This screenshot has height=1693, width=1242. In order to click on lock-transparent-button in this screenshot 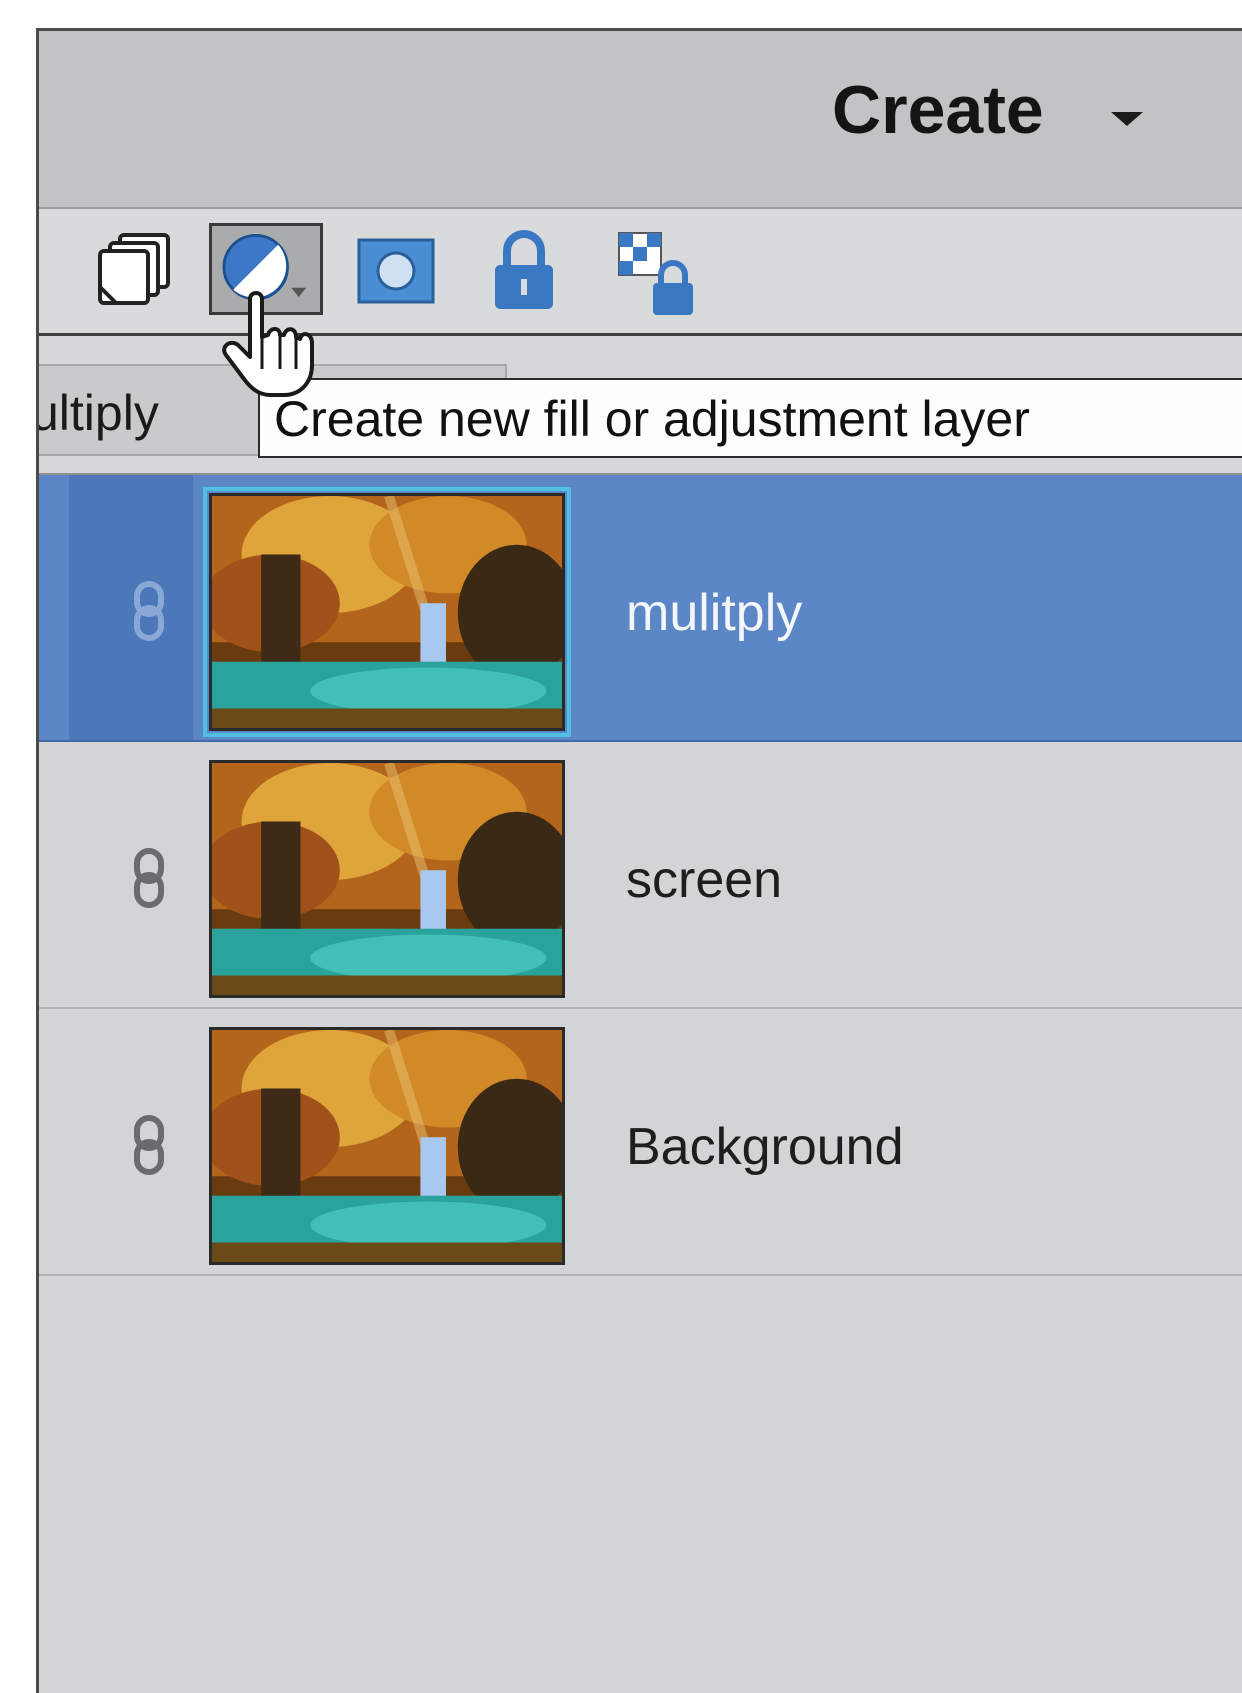, I will do `click(657, 274)`.